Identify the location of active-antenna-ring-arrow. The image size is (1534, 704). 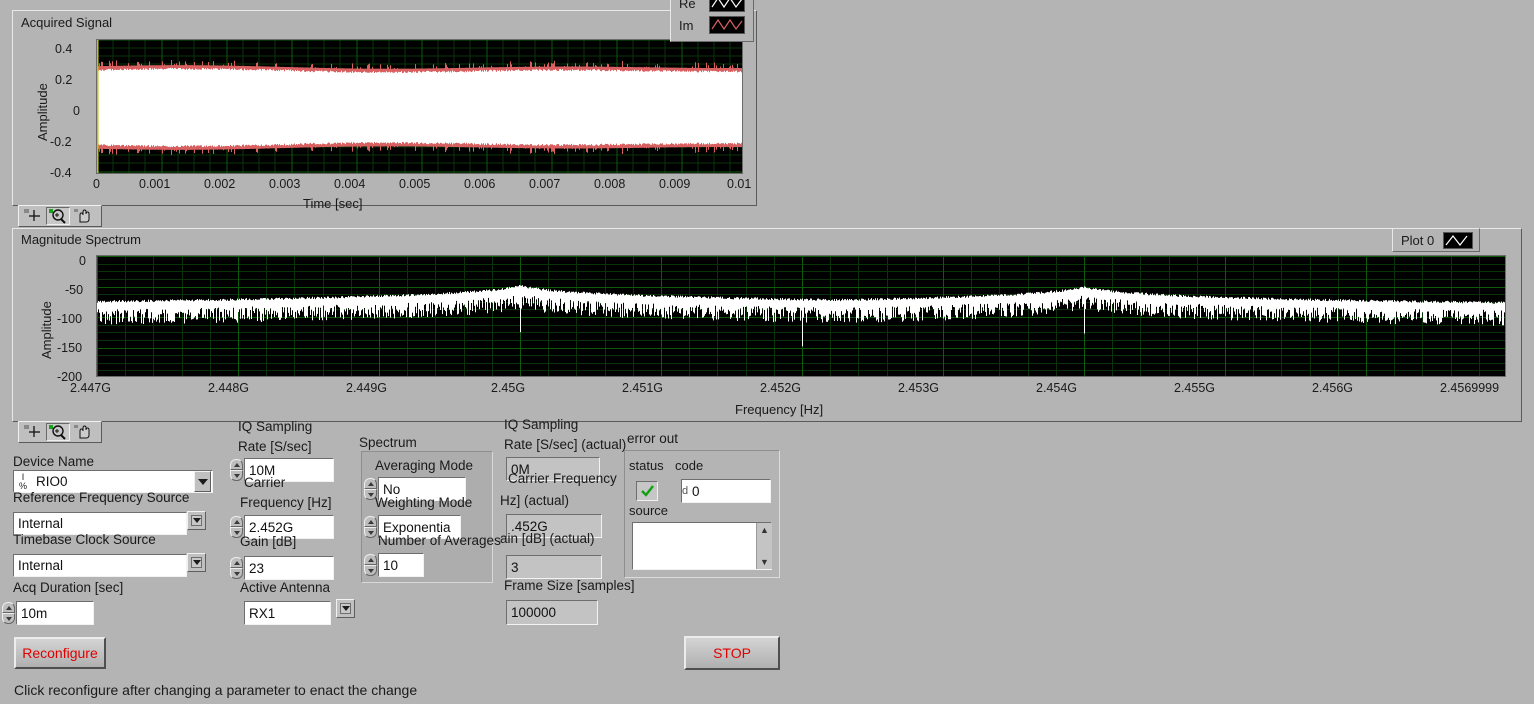
(345, 608).